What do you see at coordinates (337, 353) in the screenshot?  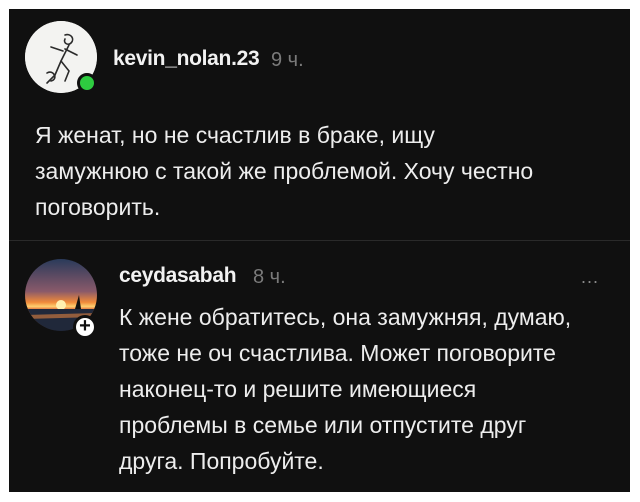 I see `reply-text-line: тоже не оч счастлива. Может поговорите` at bounding box center [337, 353].